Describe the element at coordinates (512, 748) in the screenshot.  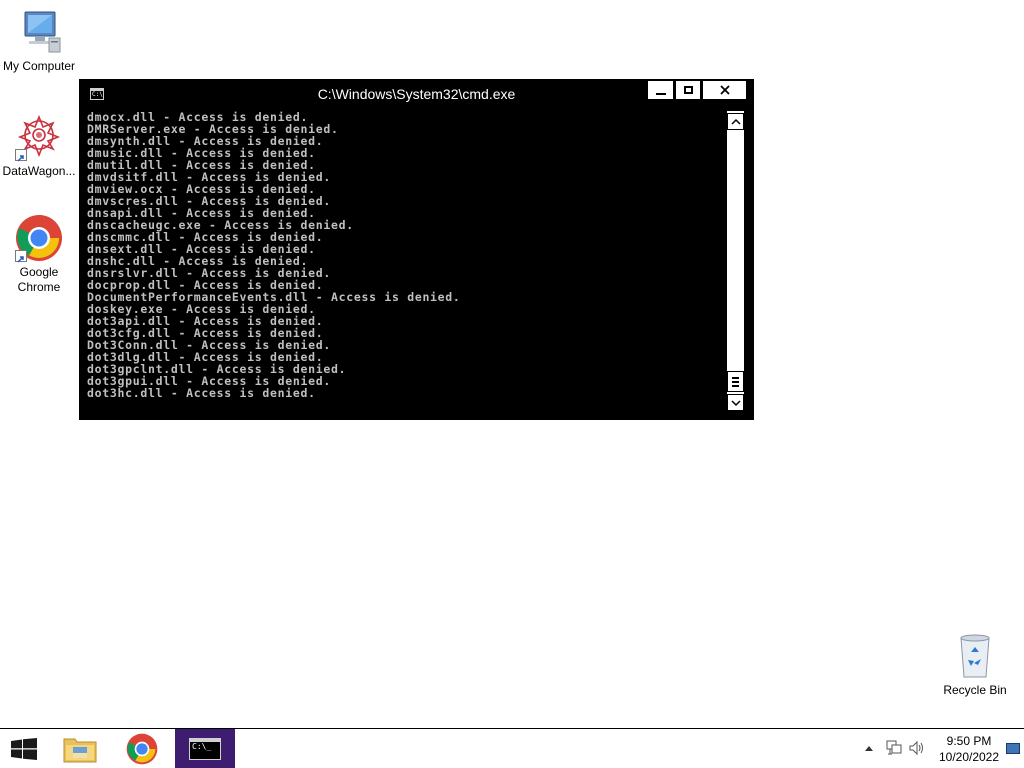
I see `taskbar: C:\_ 9:50 PM 10/20/2022` at that location.